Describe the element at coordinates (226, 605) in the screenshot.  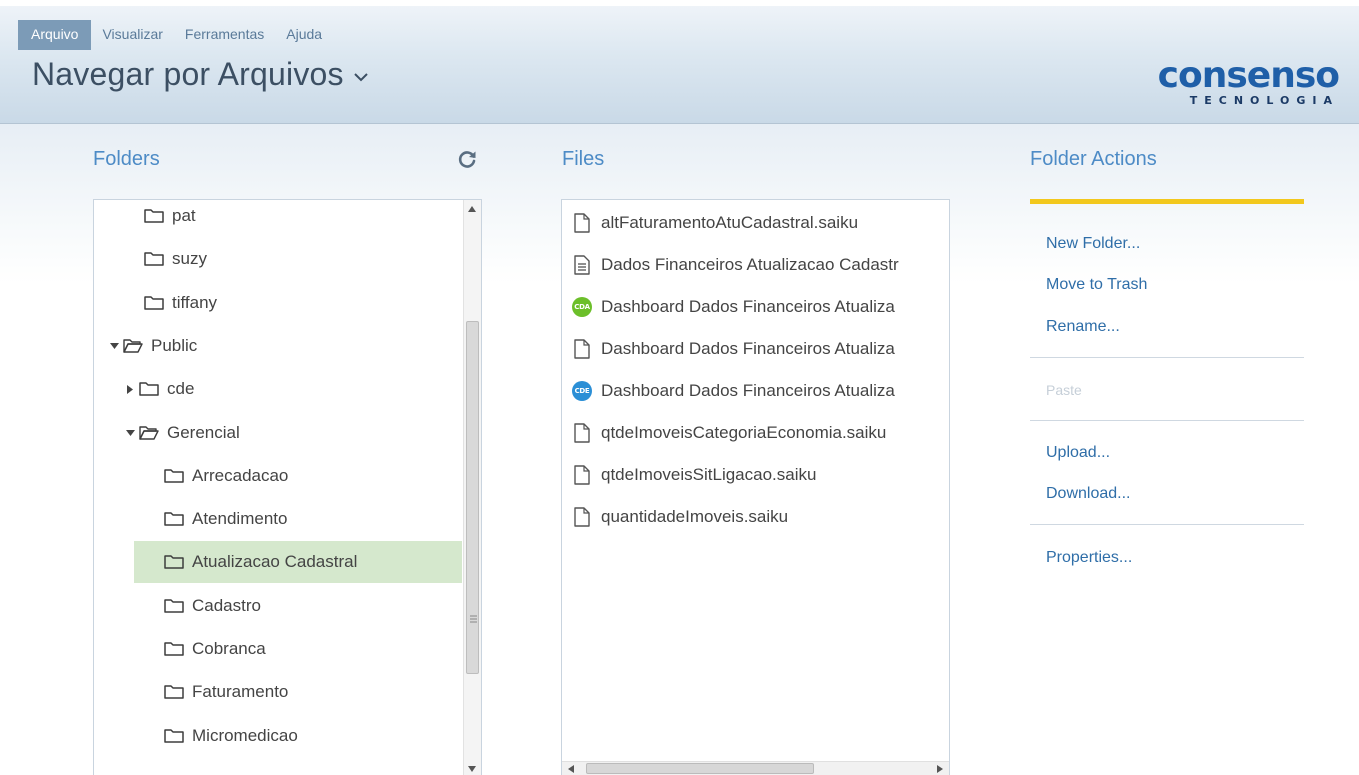
I see `folder-label: Cadastro` at that location.